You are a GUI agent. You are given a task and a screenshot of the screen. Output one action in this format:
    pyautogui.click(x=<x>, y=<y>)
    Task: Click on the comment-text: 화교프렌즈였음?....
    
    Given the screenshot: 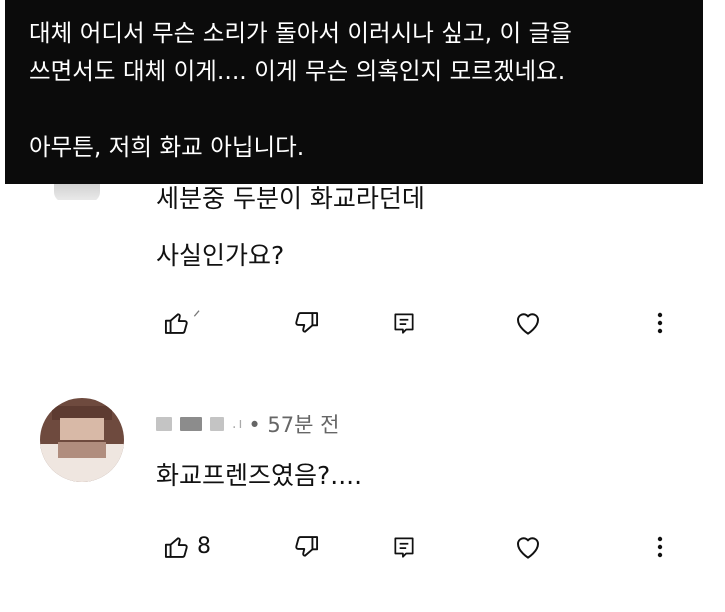 What is the action you would take?
    pyautogui.click(x=259, y=475)
    